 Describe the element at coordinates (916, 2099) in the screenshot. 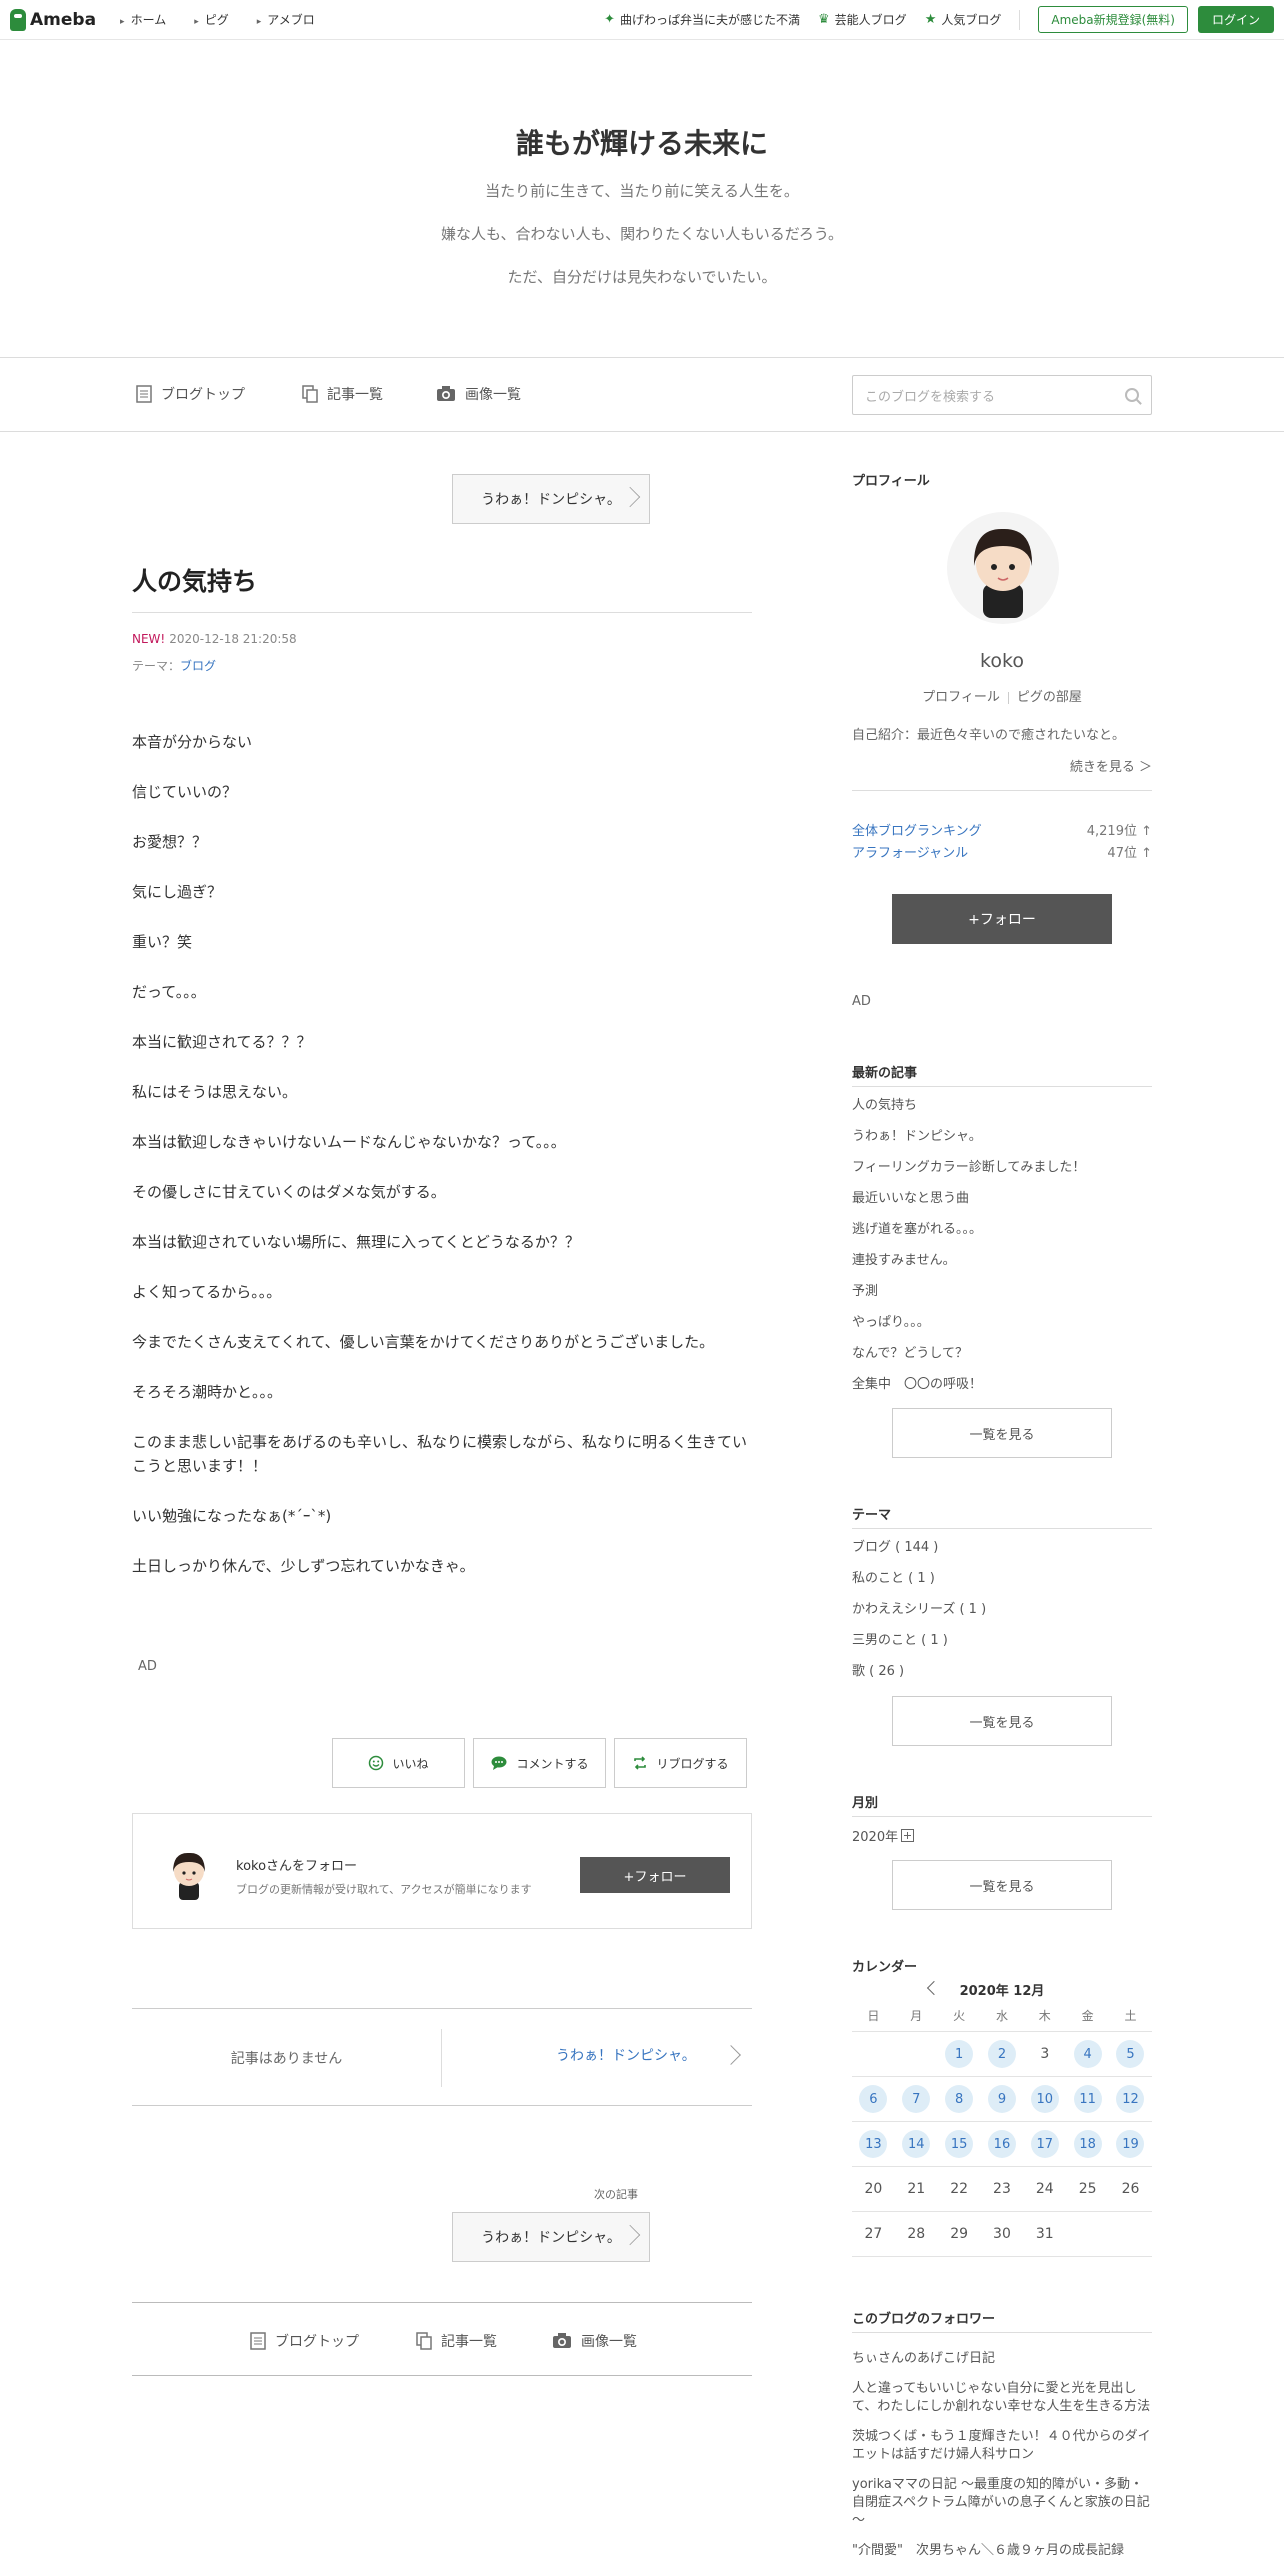

I see `calendar-day-link: 7` at that location.